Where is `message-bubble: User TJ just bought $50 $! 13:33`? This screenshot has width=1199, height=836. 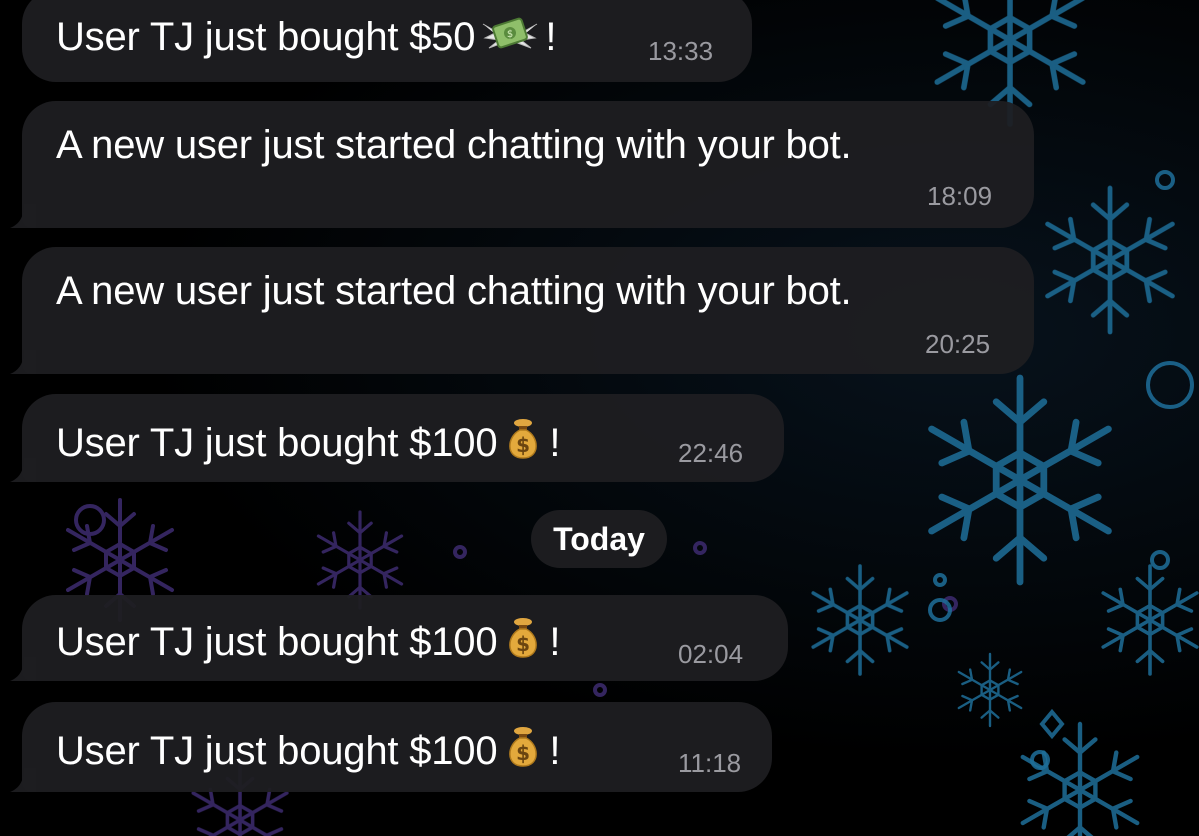 message-bubble: User TJ just bought $50 $! 13:33 is located at coordinates (387, 41).